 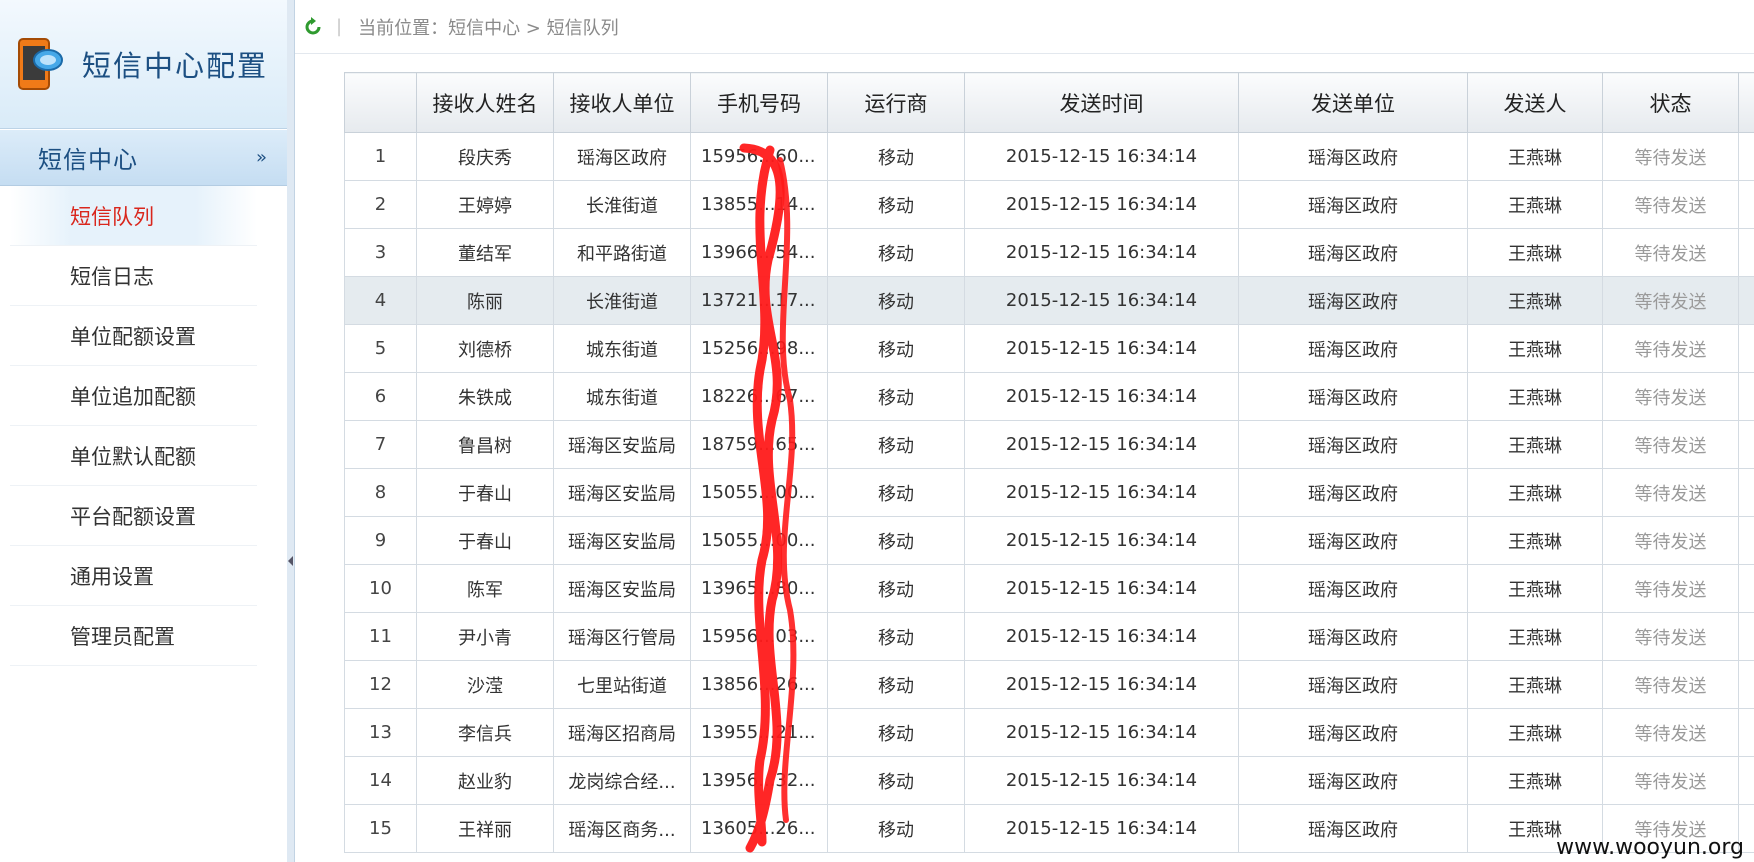 What do you see at coordinates (380, 252) in the screenshot?
I see `table-cell-idx: 3` at bounding box center [380, 252].